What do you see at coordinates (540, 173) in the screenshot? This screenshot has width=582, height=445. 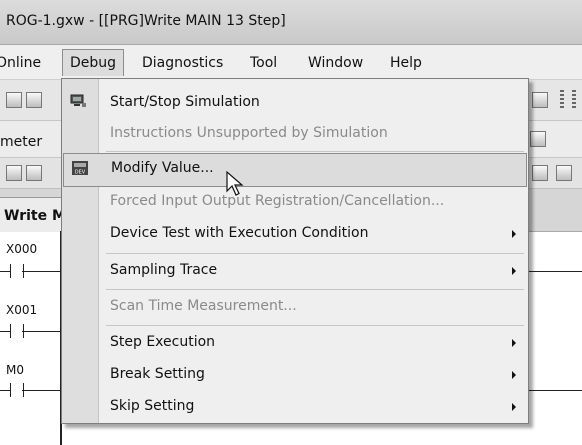 I see `device-list-icon` at bounding box center [540, 173].